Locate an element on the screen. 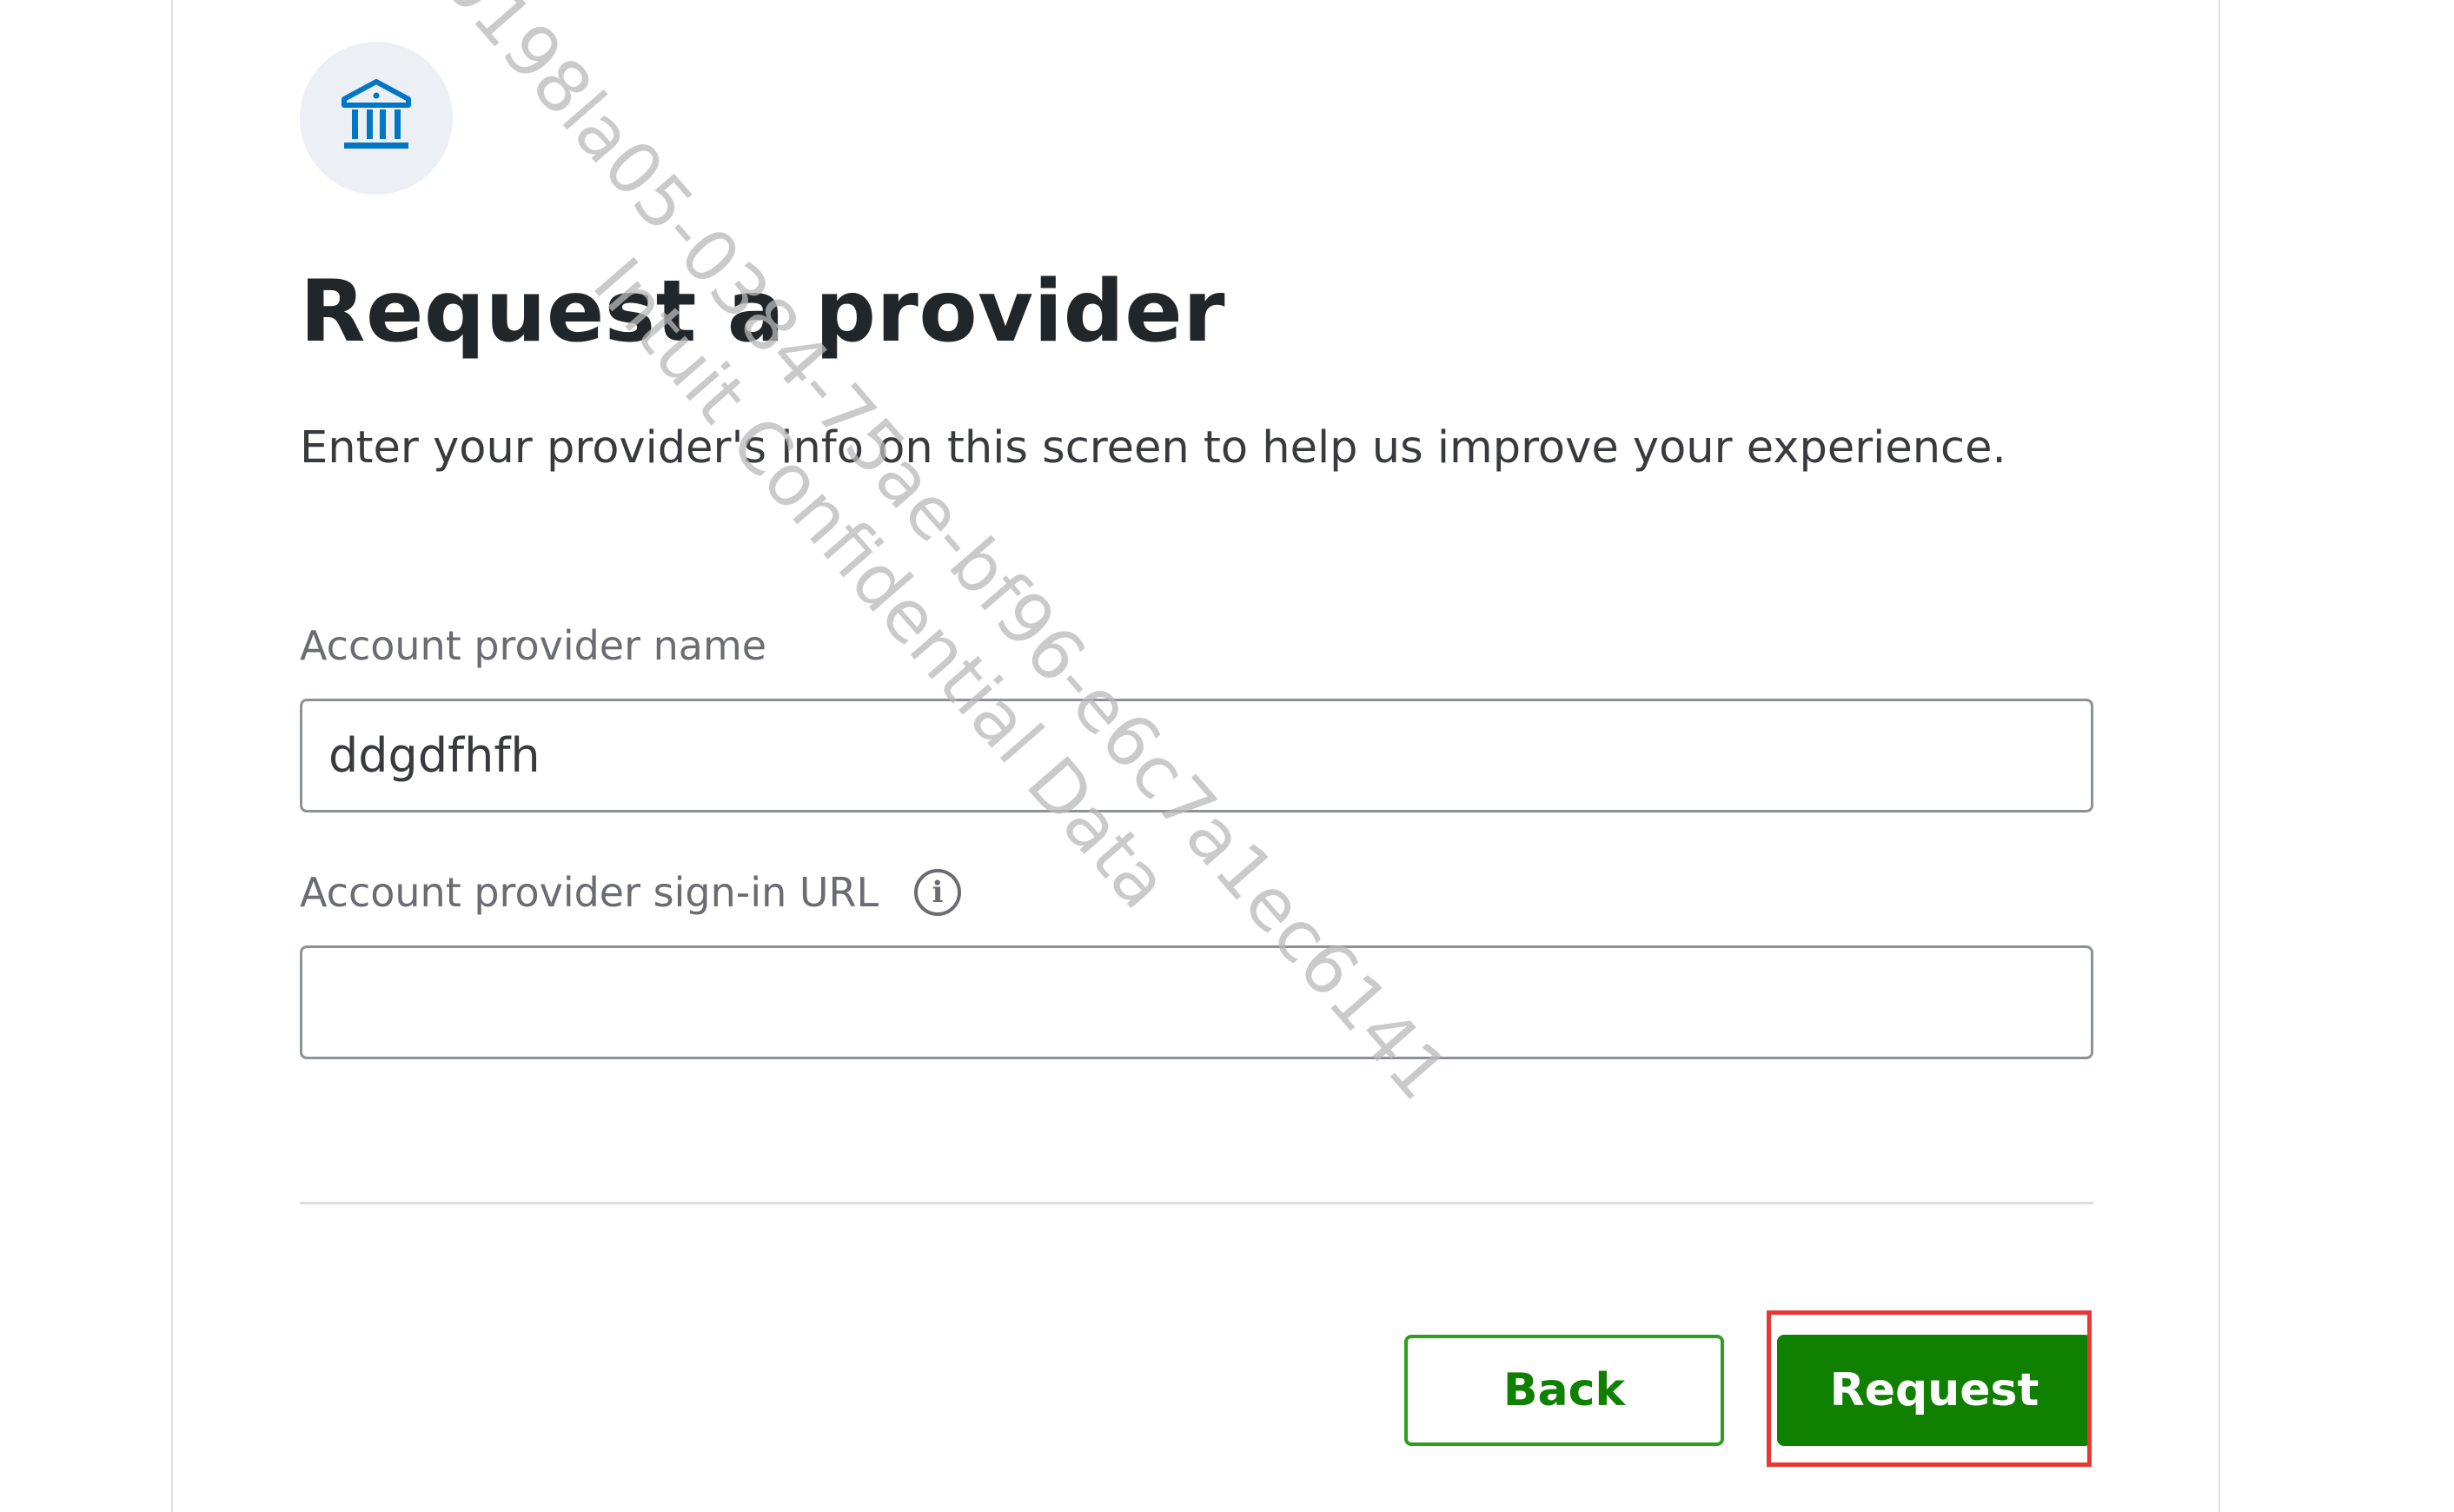  request-button: Request is located at coordinates (1934, 1390).